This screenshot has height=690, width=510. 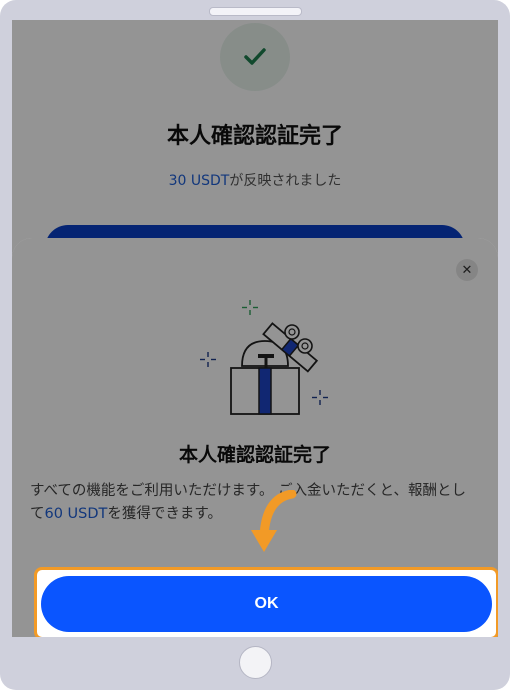 I want to click on speaker-slot, so click(x=255, y=11).